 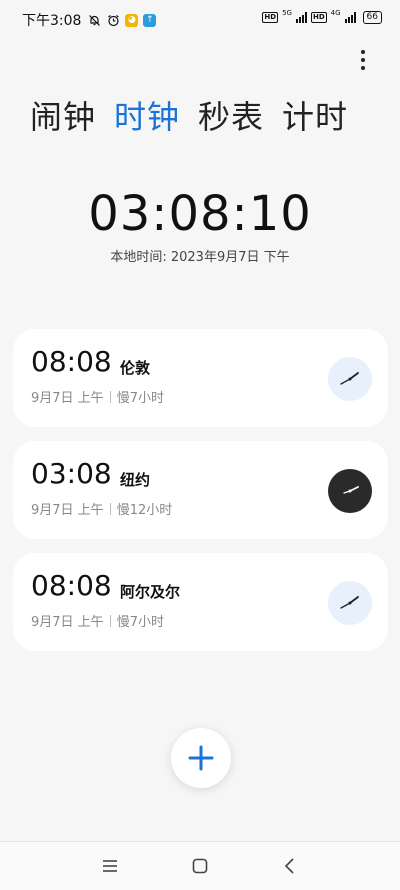 What do you see at coordinates (132, 20) in the screenshot?
I see `app-notification-icon: ◕` at bounding box center [132, 20].